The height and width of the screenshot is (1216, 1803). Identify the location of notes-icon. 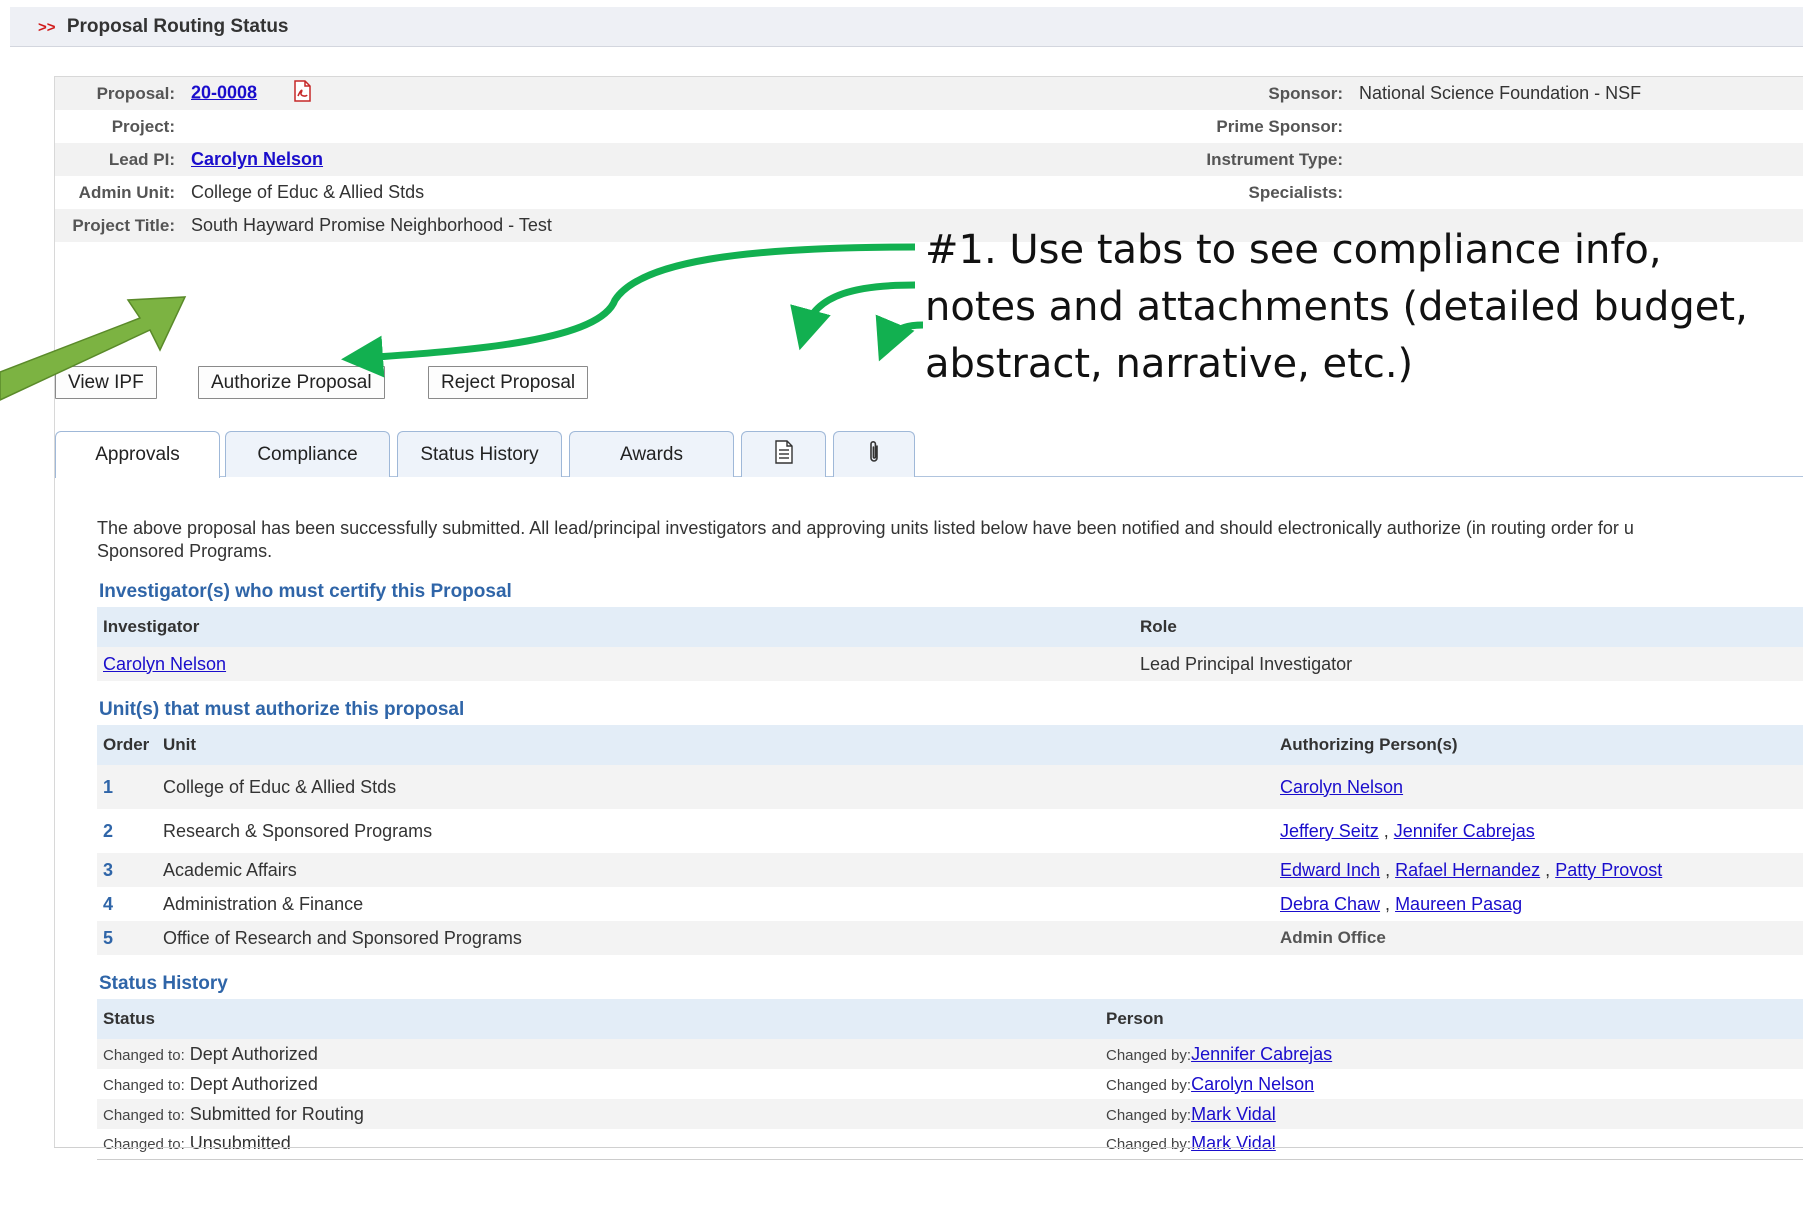
(784, 454).